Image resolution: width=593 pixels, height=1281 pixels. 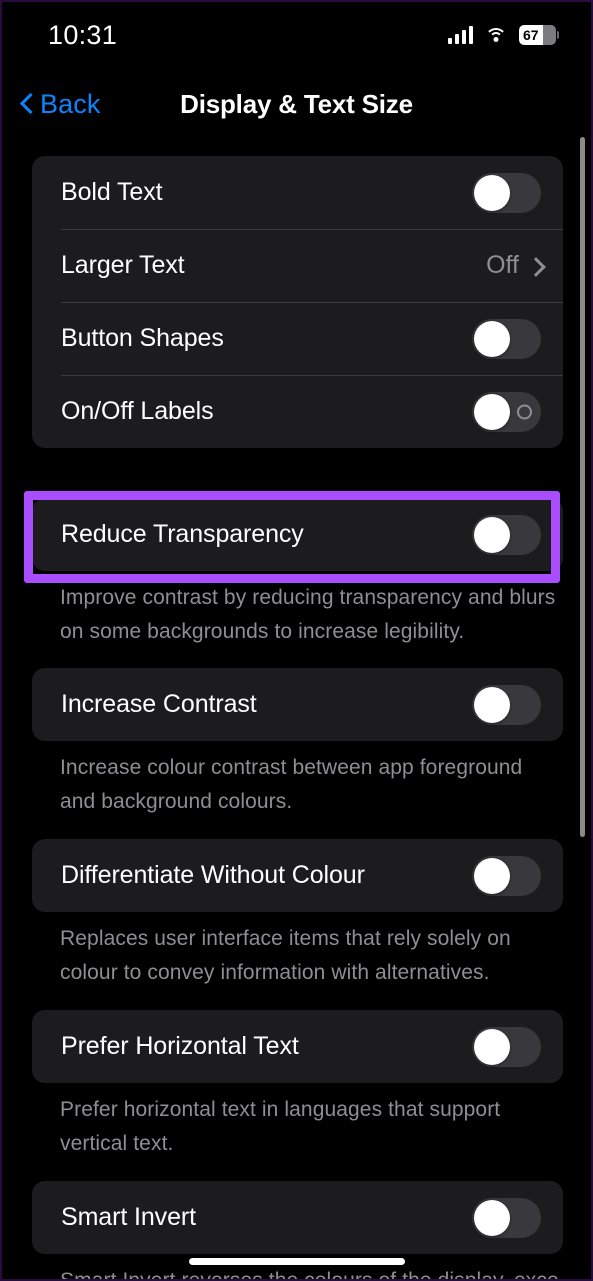 What do you see at coordinates (123, 265) in the screenshot?
I see `row-label: Larger Text` at bounding box center [123, 265].